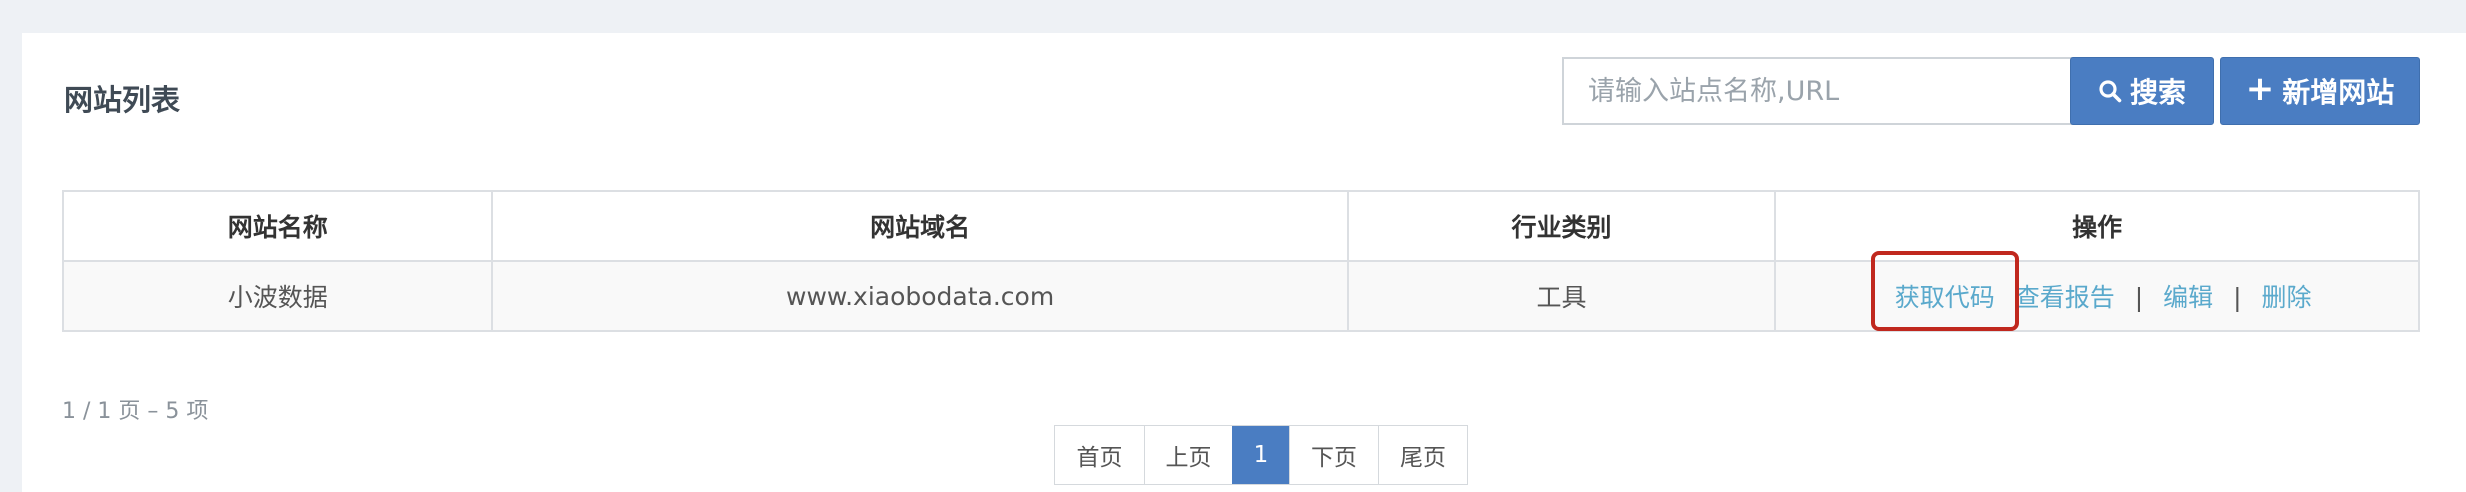 This screenshot has width=2466, height=492. What do you see at coordinates (1422, 455) in the screenshot?
I see `last-page-button: 尾页` at bounding box center [1422, 455].